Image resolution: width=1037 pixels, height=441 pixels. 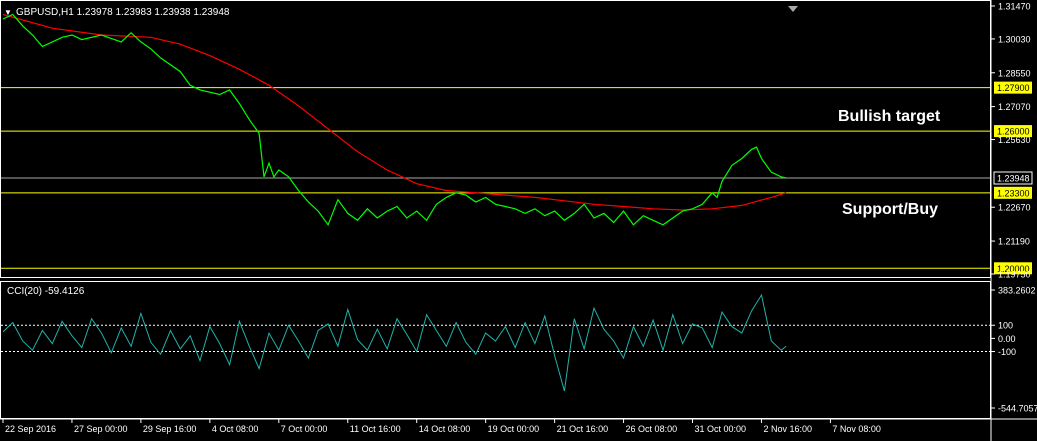 I want to click on price-tick-label: 1.27070, so click(x=1014, y=107).